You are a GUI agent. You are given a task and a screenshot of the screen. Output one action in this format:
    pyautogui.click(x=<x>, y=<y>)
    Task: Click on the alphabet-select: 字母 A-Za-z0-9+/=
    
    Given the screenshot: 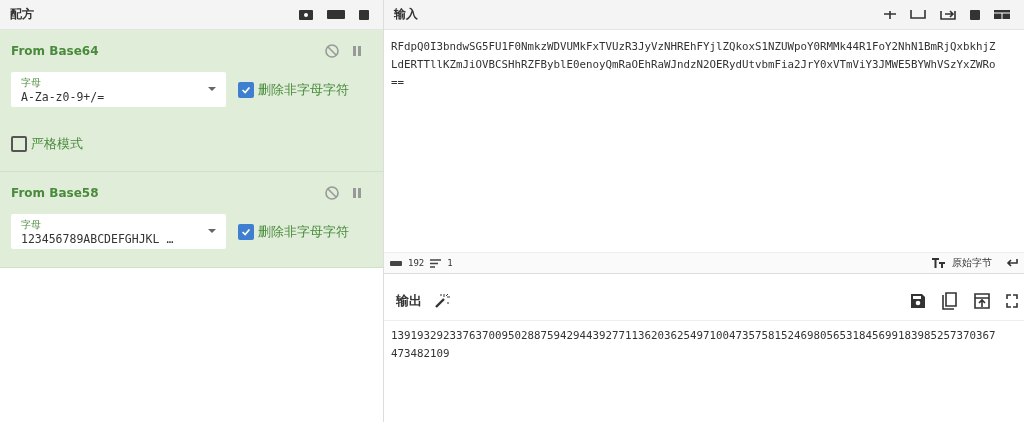 What is the action you would take?
    pyautogui.click(x=118, y=89)
    